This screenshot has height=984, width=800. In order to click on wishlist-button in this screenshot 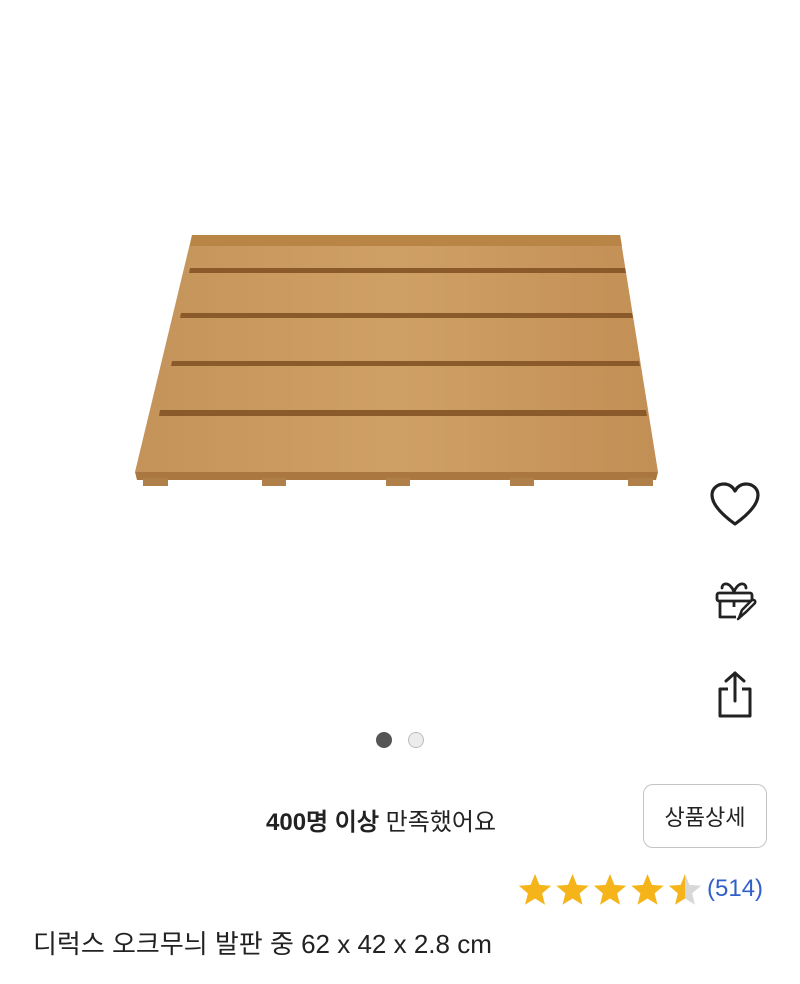, I will do `click(735, 505)`.